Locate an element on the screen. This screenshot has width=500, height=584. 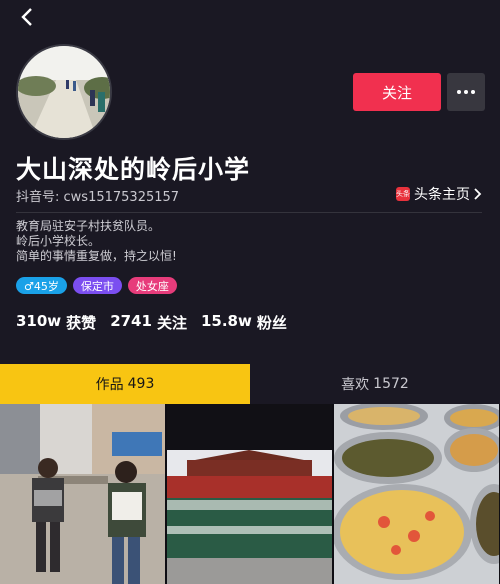
tag-age-label: ♂45岁 is located at coordinates (41, 286).